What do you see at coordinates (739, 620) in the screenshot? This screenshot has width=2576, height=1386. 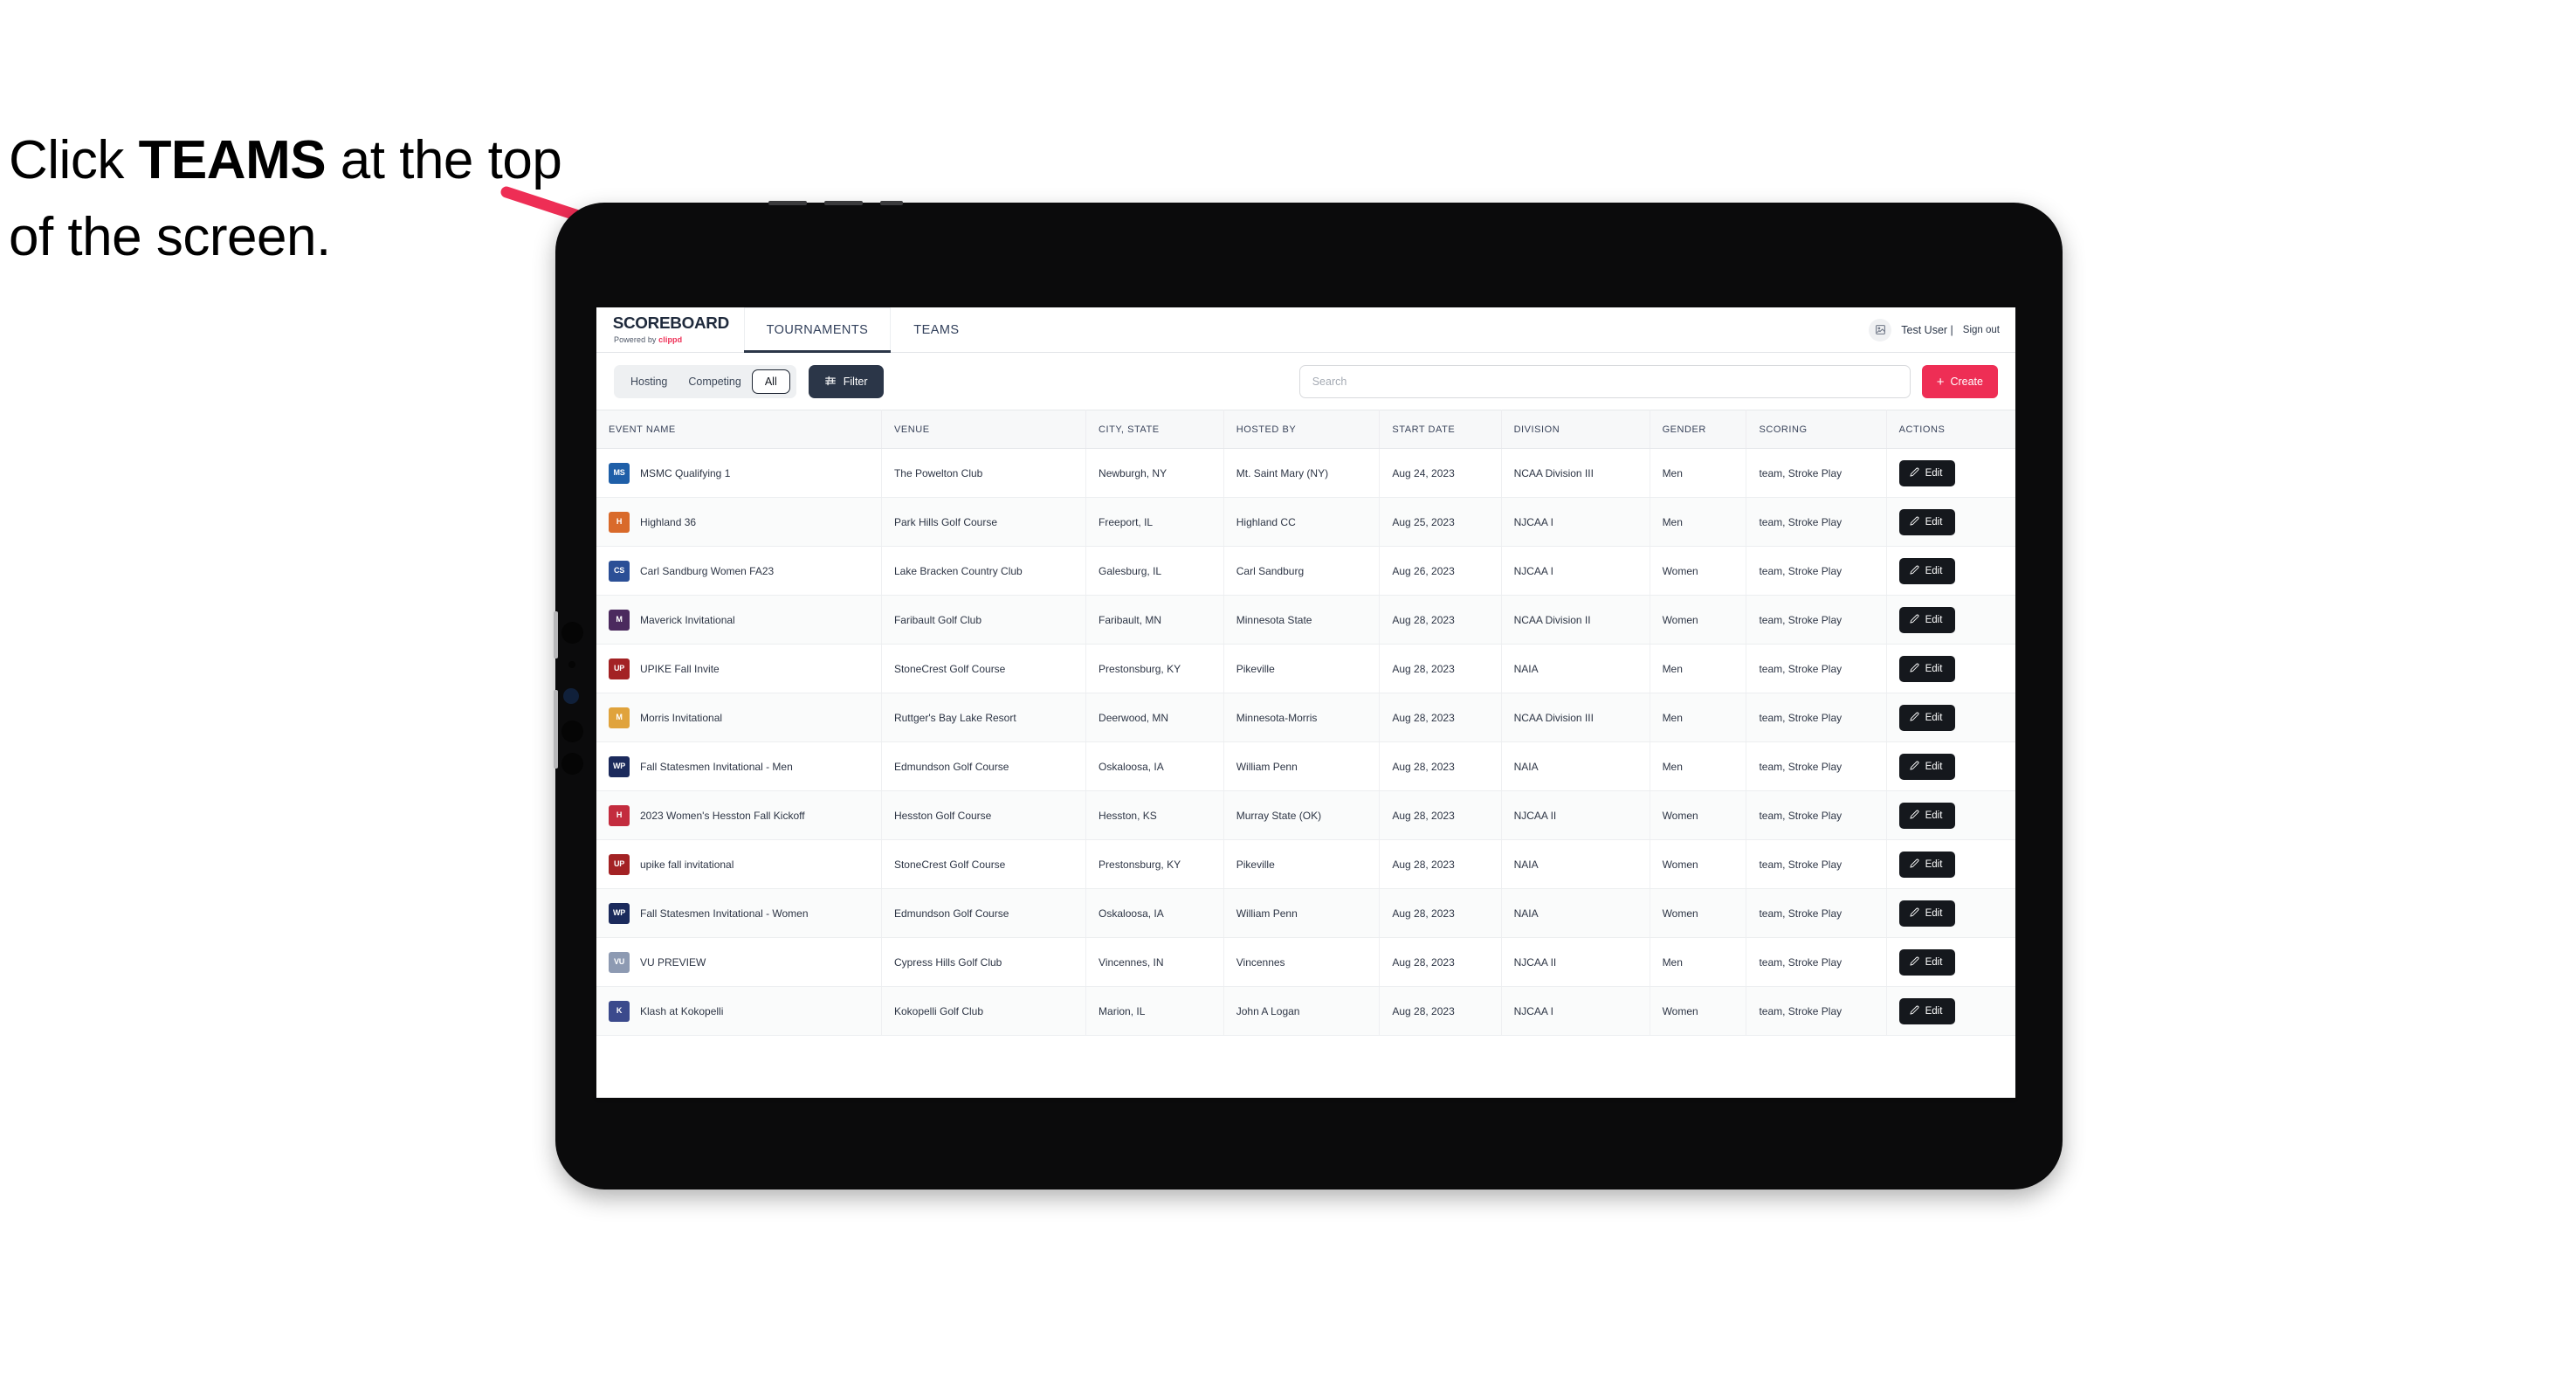 I see `cell-event-name: M Maverick Invitational` at bounding box center [739, 620].